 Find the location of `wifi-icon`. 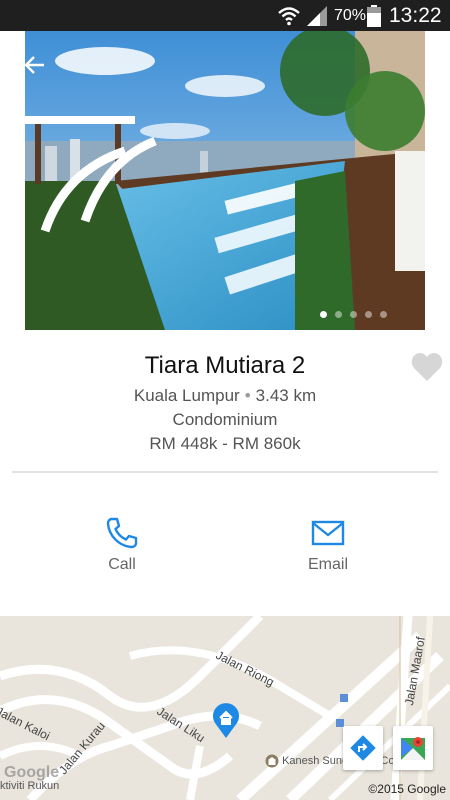

wifi-icon is located at coordinates (289, 18).